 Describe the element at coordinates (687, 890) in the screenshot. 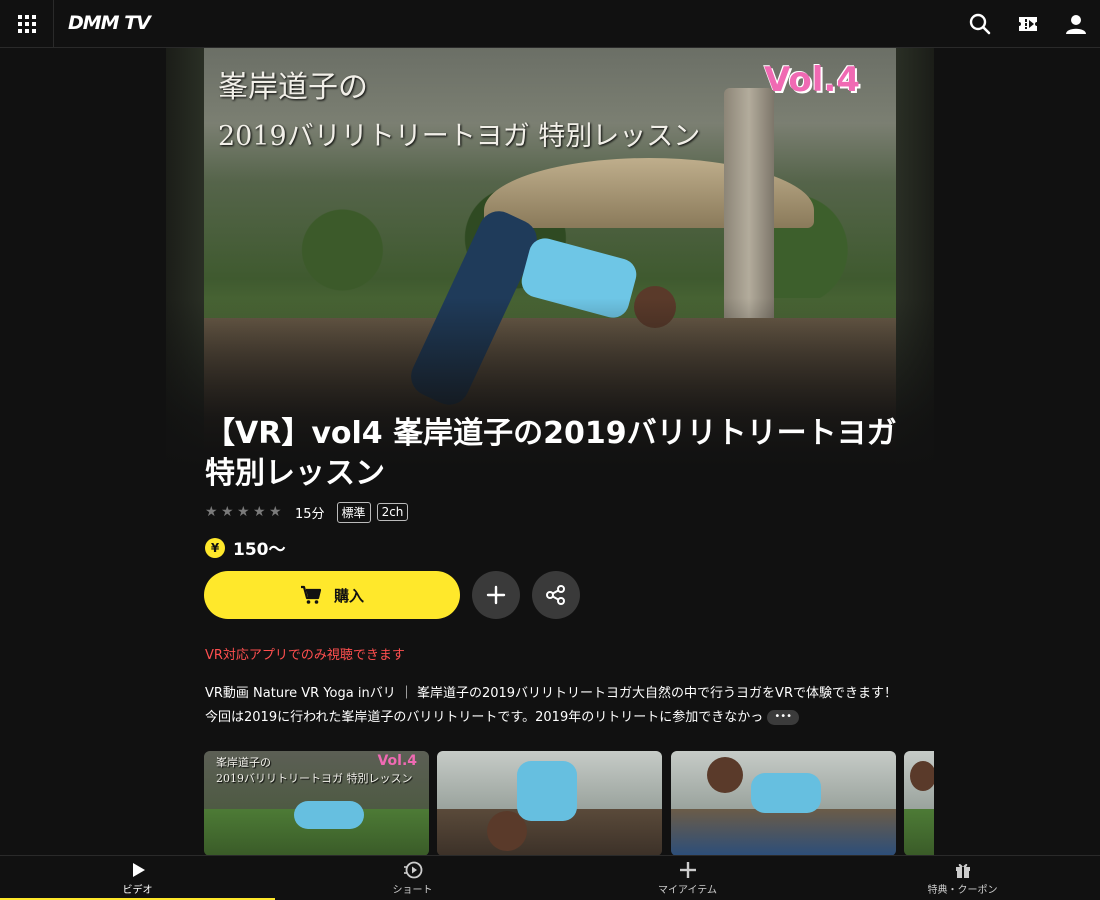

I see `nav-my-items-label: マイアイテム` at that location.